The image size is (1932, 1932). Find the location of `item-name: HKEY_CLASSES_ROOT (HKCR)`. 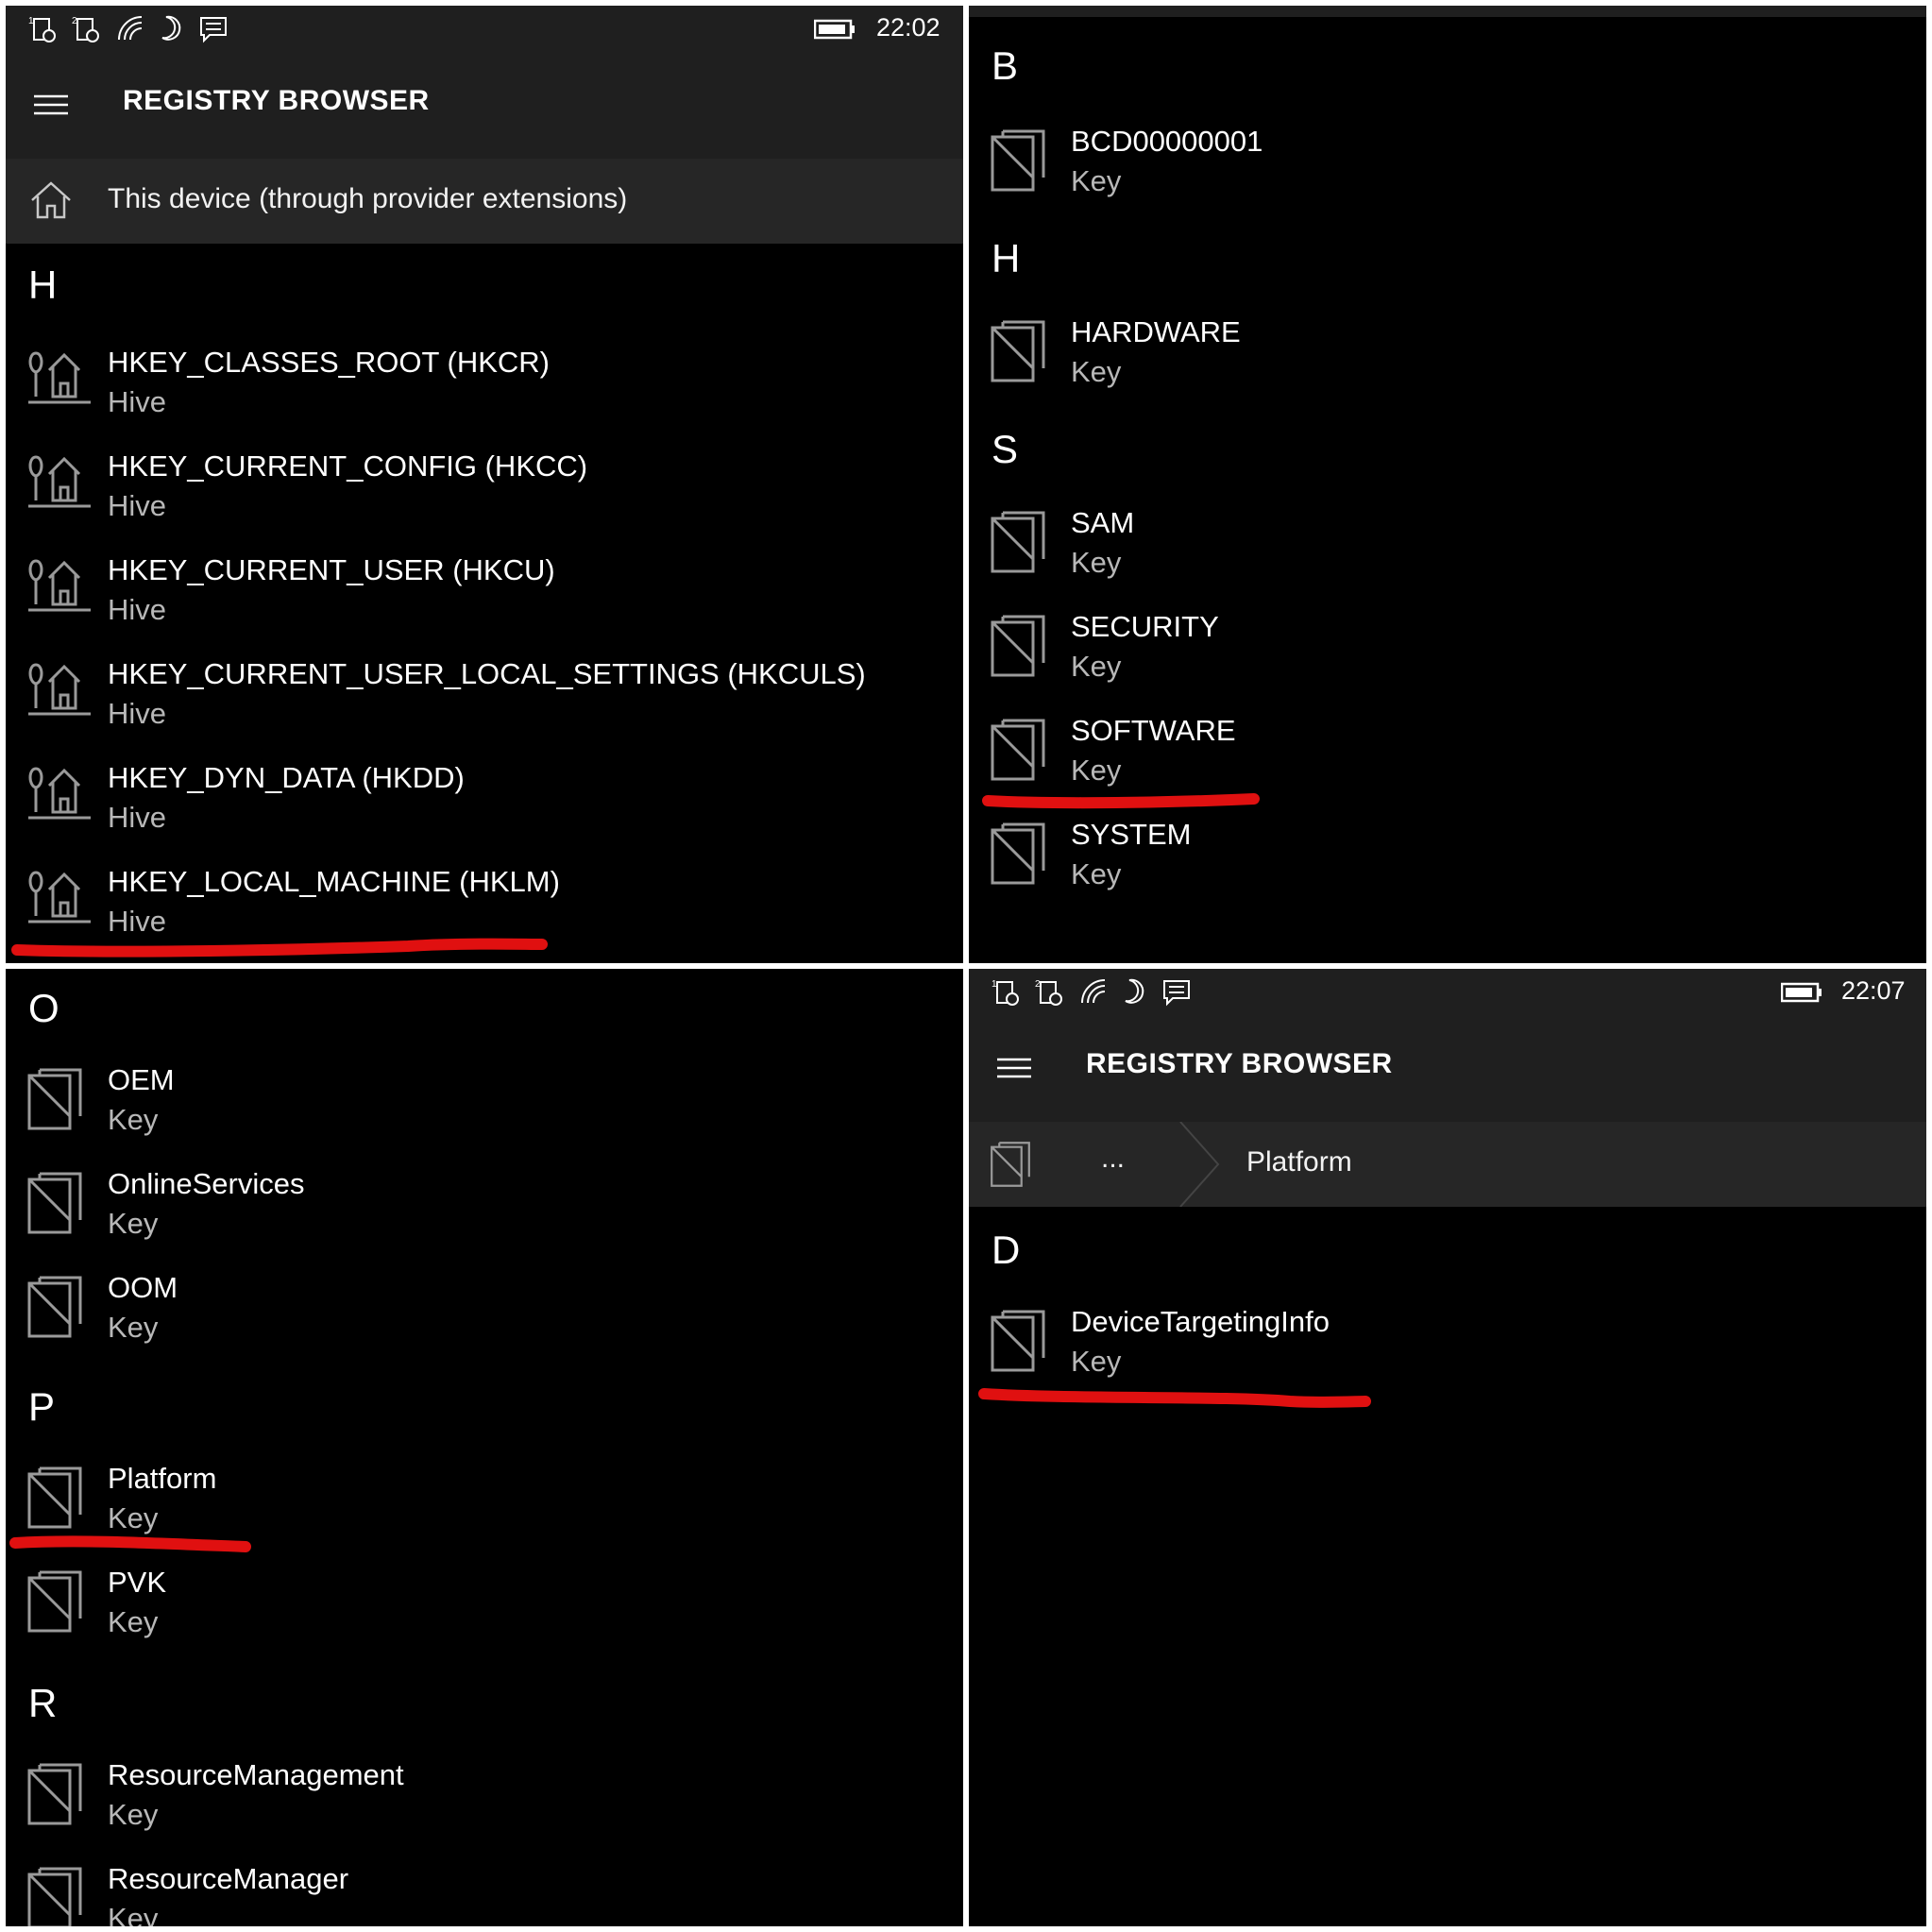

item-name: HKEY_CLASSES_ROOT (HKCR) is located at coordinates (329, 362).